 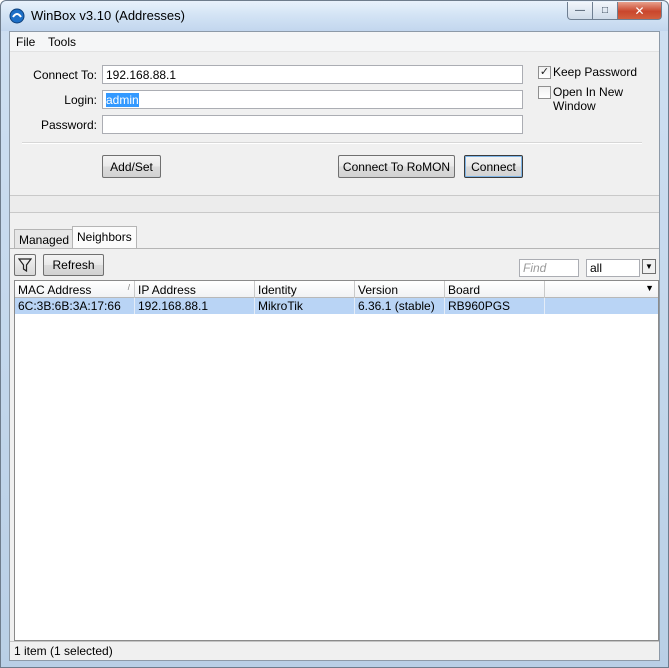 I want to click on menu-bar: File Tools, so click(x=334, y=42).